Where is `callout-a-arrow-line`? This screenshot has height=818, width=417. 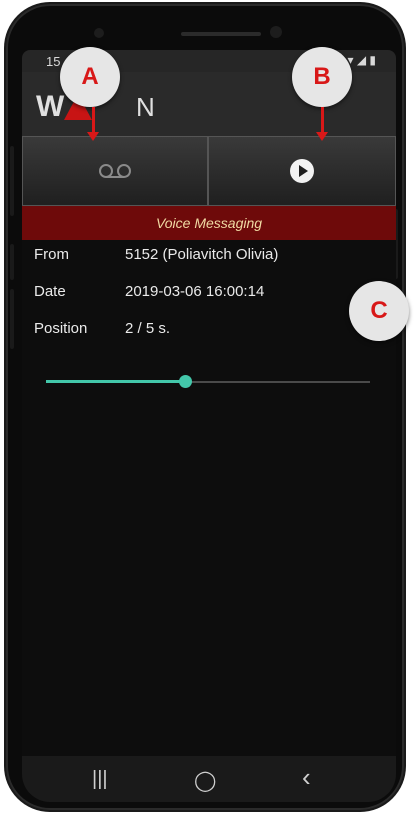 callout-a-arrow-line is located at coordinates (93, 120).